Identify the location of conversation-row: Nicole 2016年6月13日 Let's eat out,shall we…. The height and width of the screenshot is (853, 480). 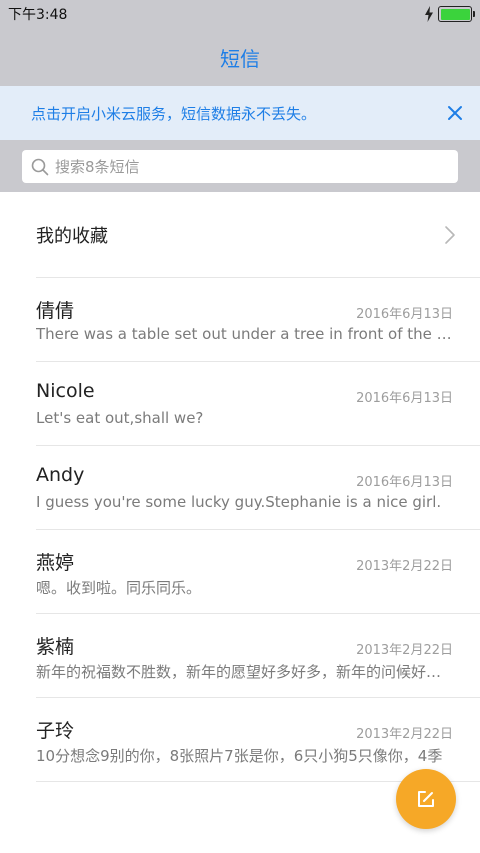
(258, 404).